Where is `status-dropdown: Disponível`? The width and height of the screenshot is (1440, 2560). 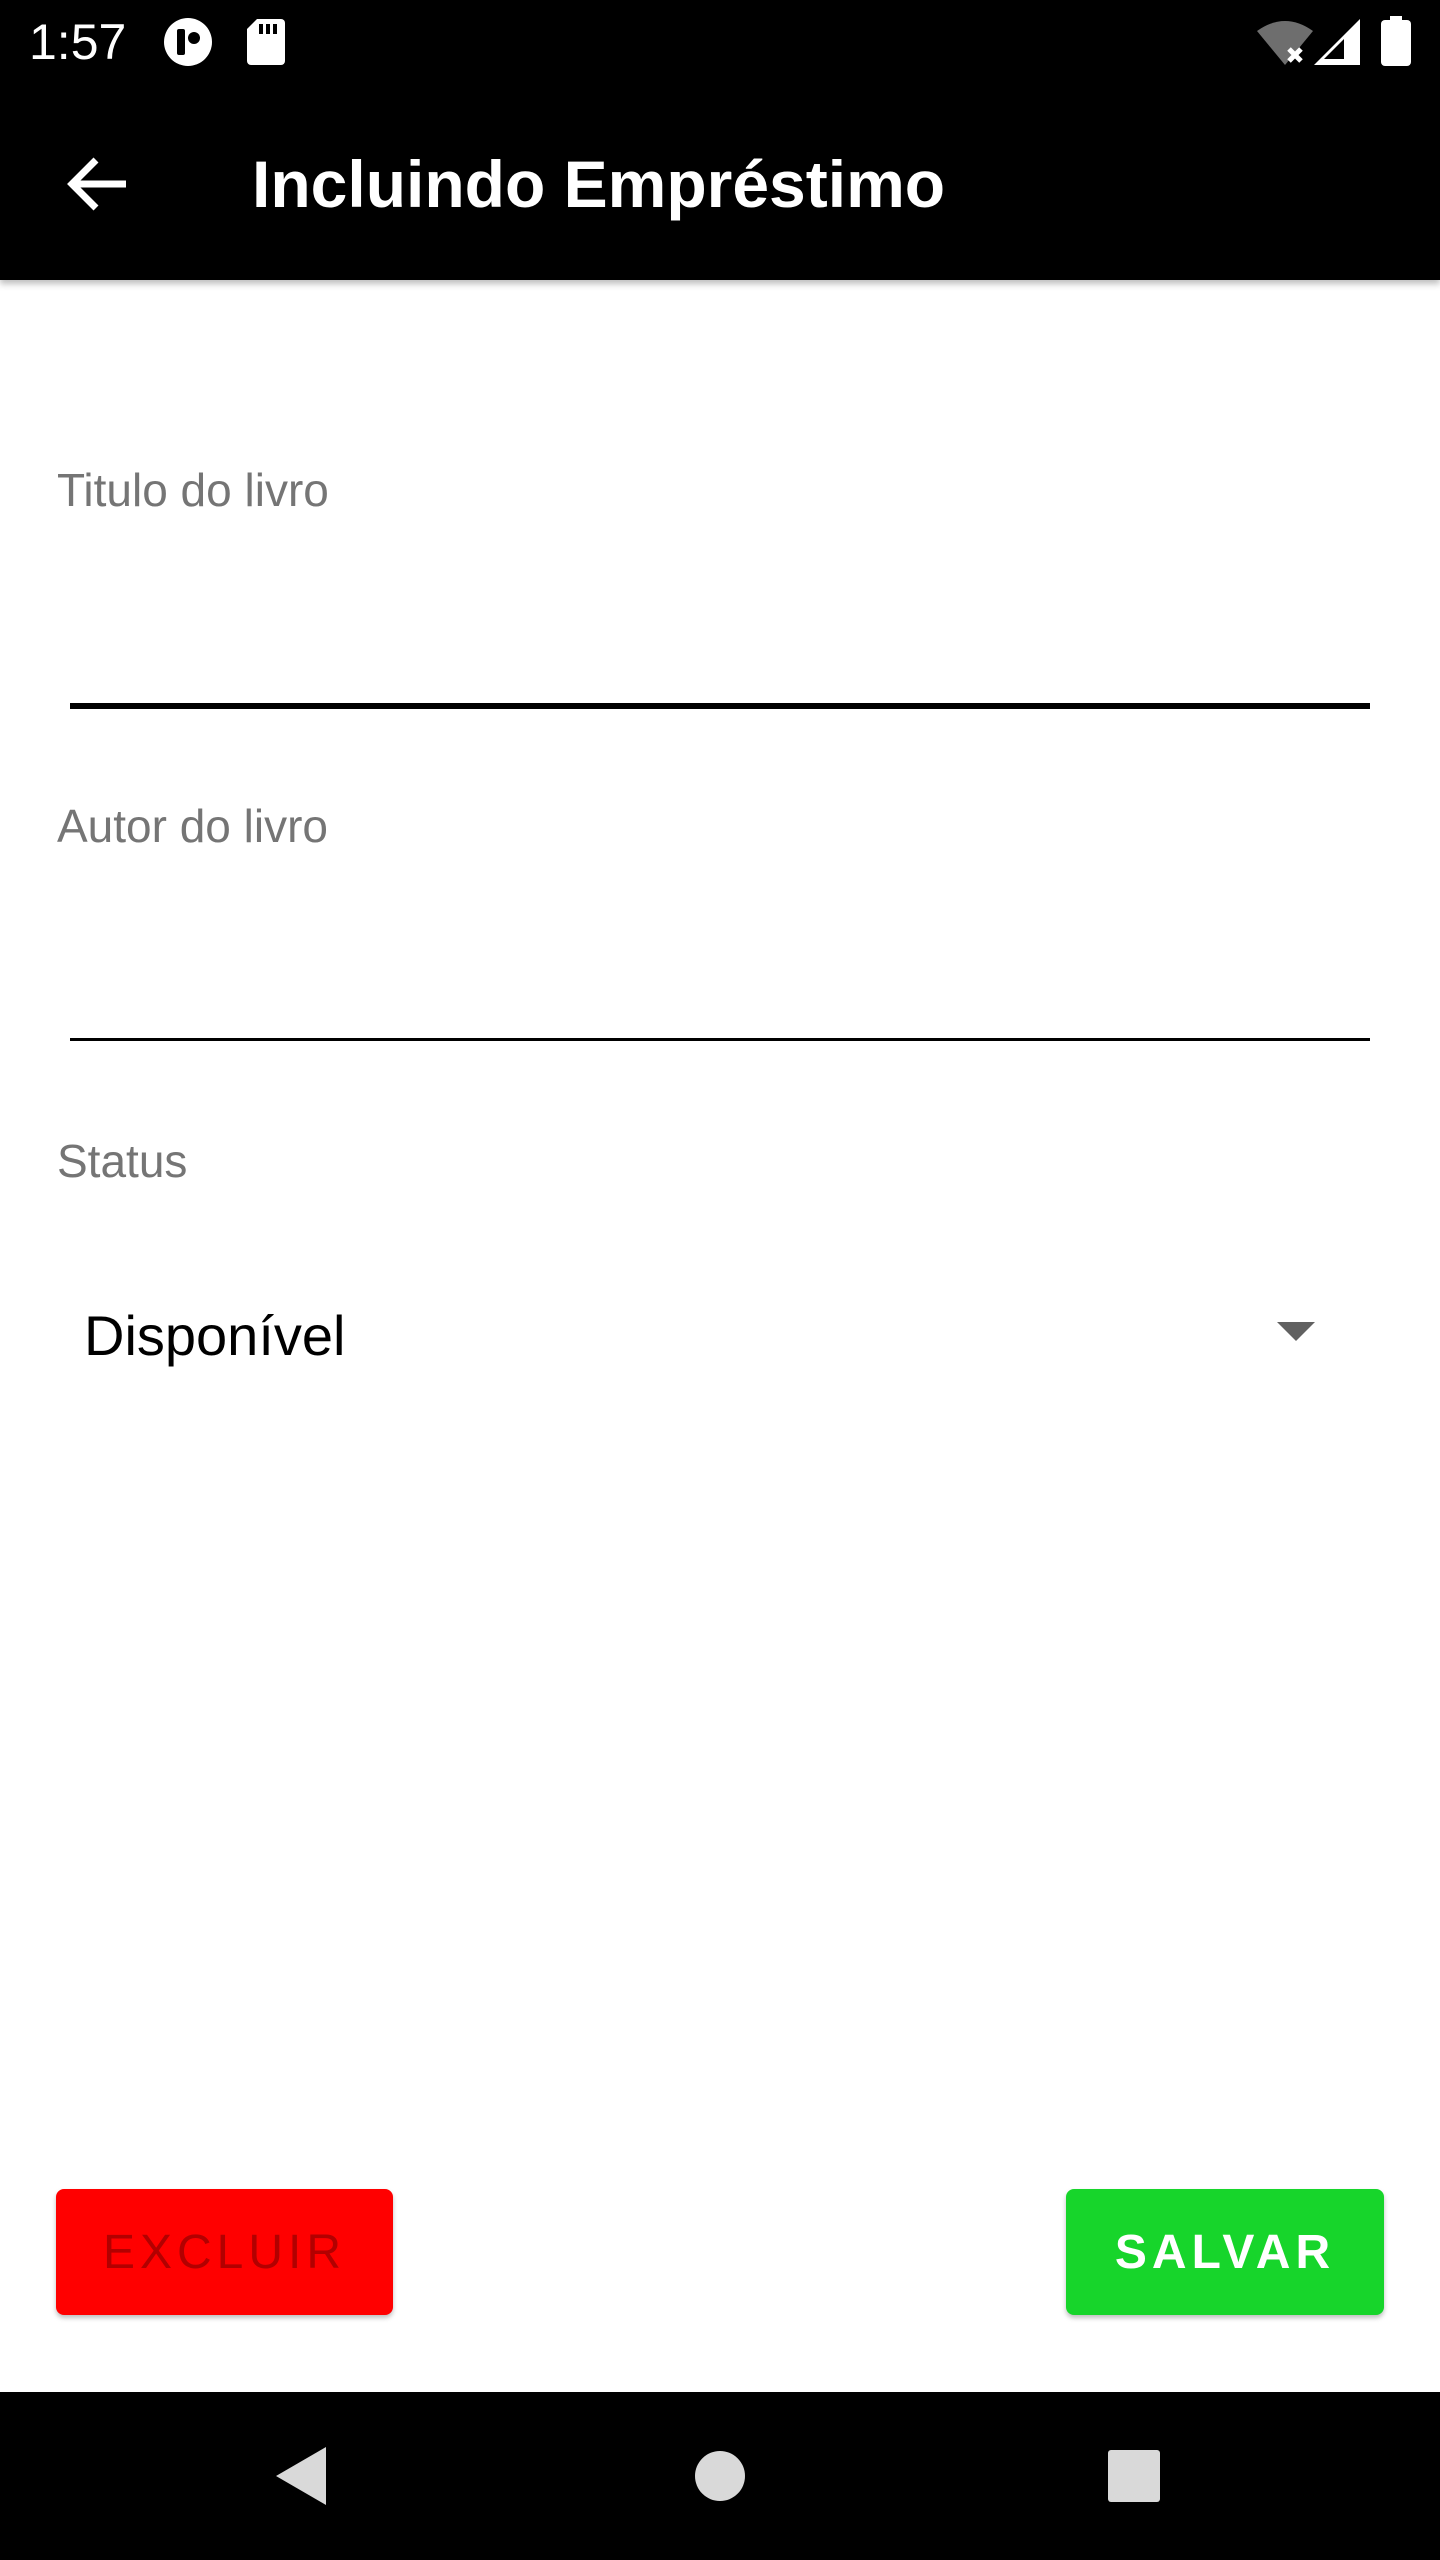
status-dropdown: Disponível is located at coordinates (720, 1335).